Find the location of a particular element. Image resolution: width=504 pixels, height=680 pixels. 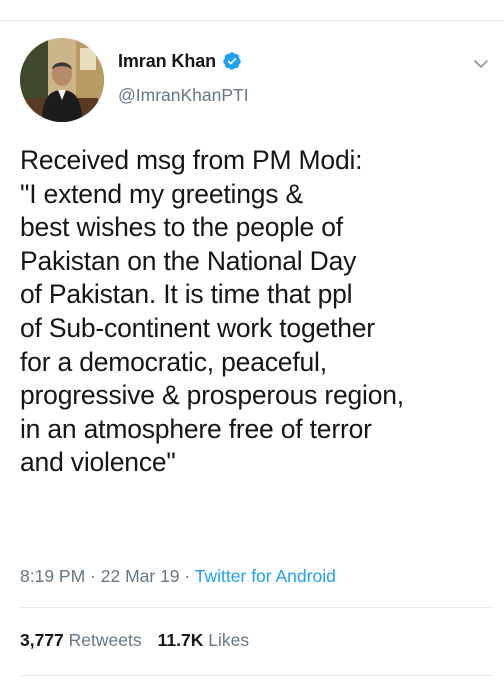

tweet-stats: 3,777 Retweets 11.7K Likes is located at coordinates (142, 640).